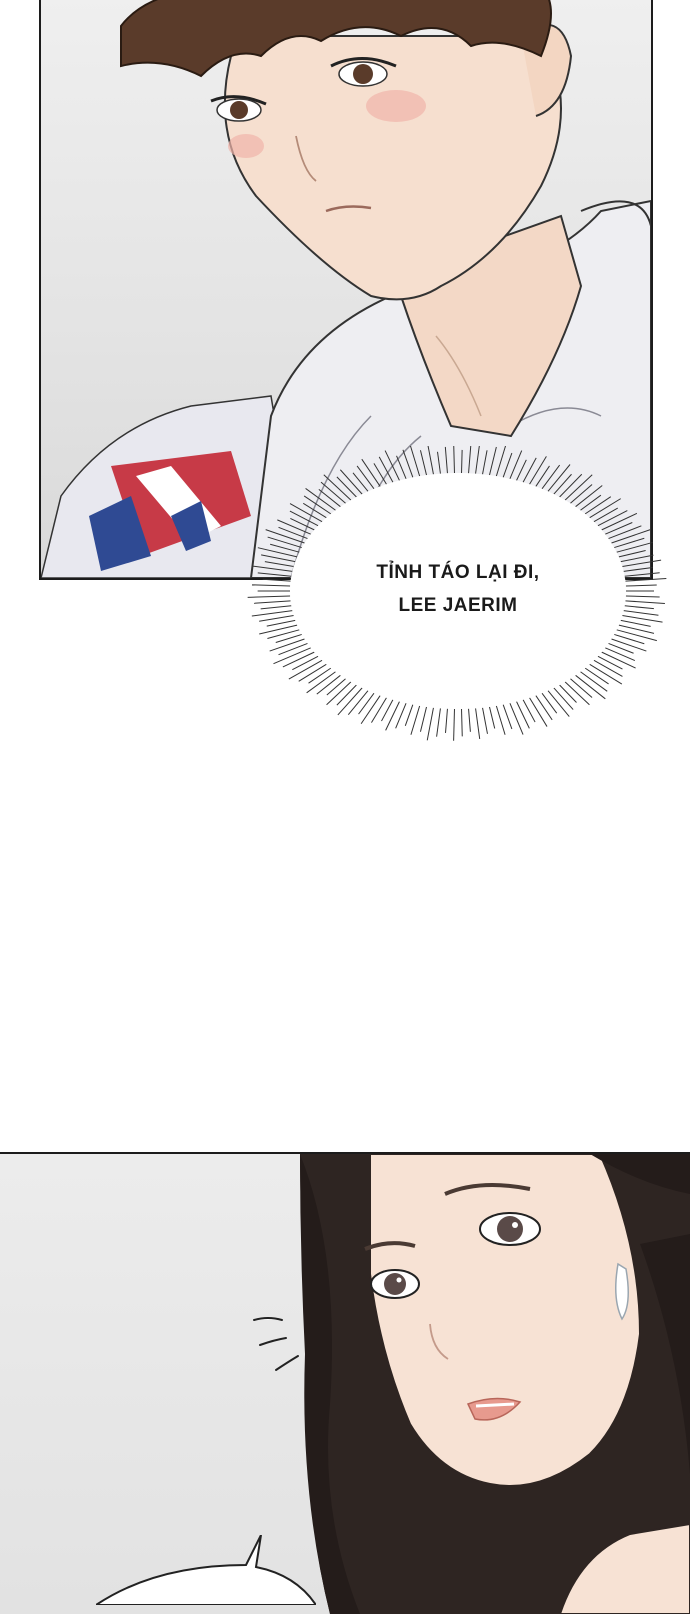 Image resolution: width=690 pixels, height=1614 pixels. I want to click on thought-bubble-line-1: TỈNH TÁO LẠI ĐI,, so click(458, 572).